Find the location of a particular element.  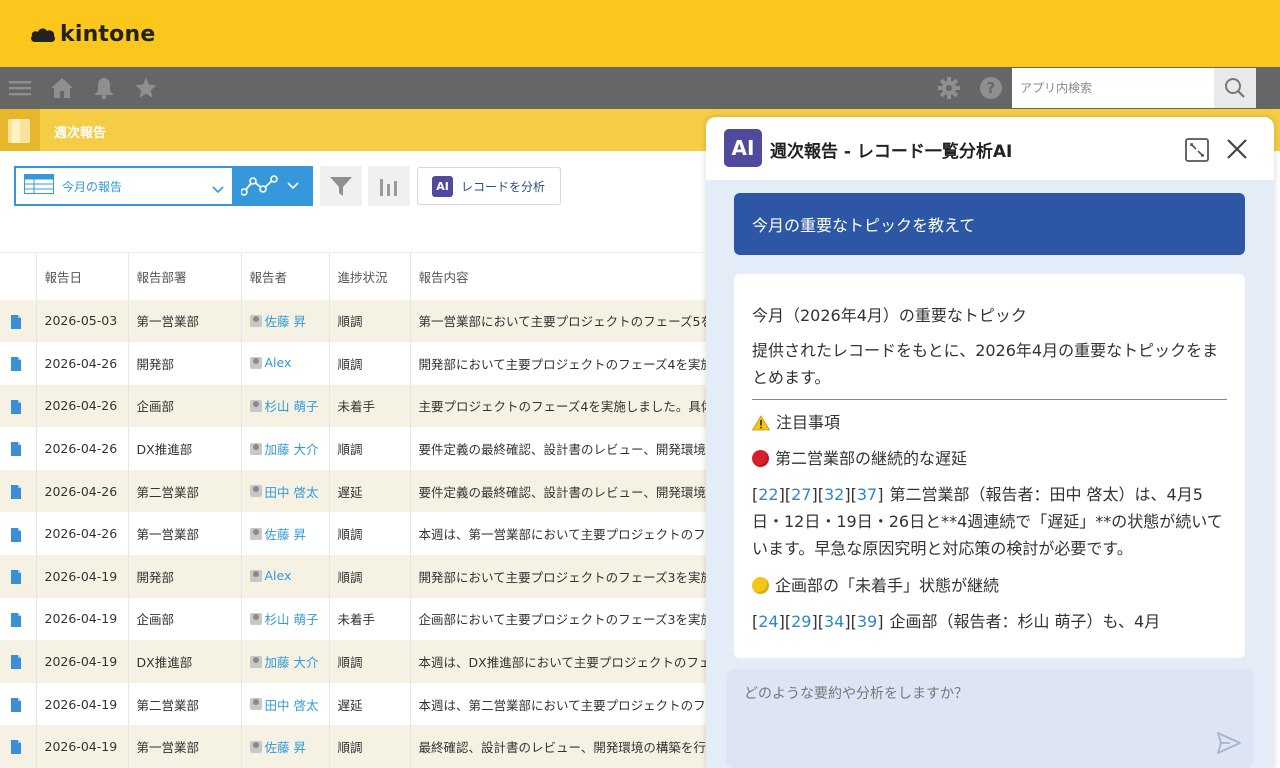

record-ref-link: 22 is located at coordinates (768, 494).